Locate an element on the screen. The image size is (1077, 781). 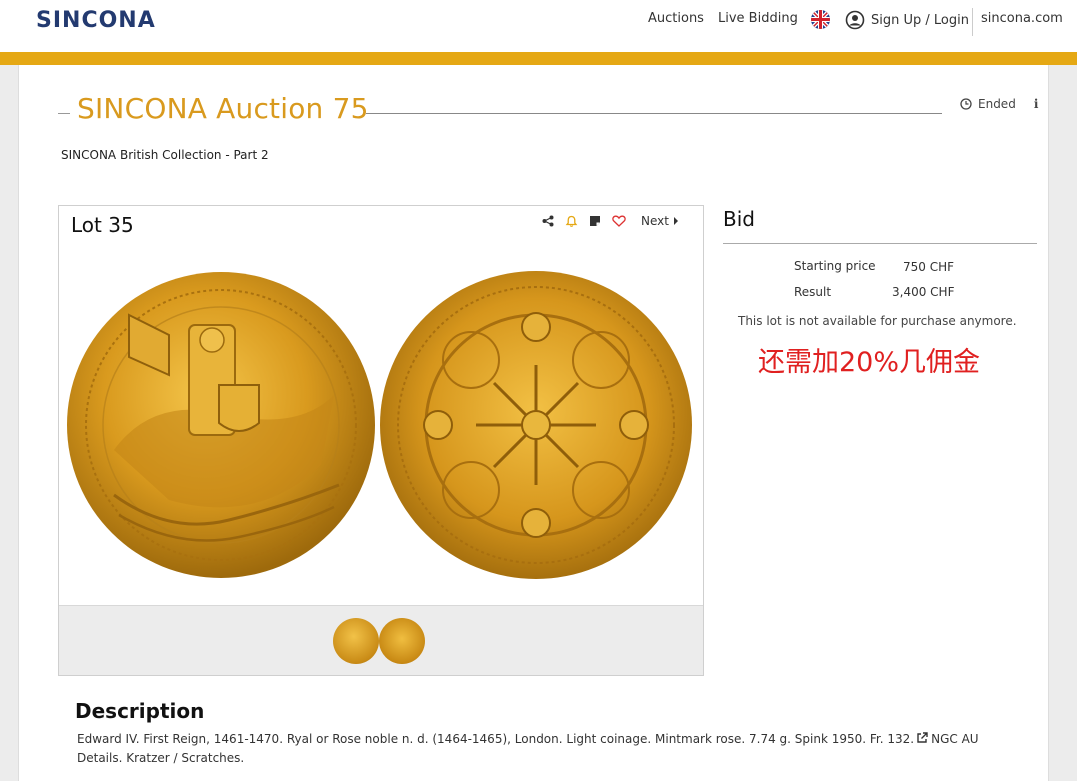
note-icon is located at coordinates (595, 221).